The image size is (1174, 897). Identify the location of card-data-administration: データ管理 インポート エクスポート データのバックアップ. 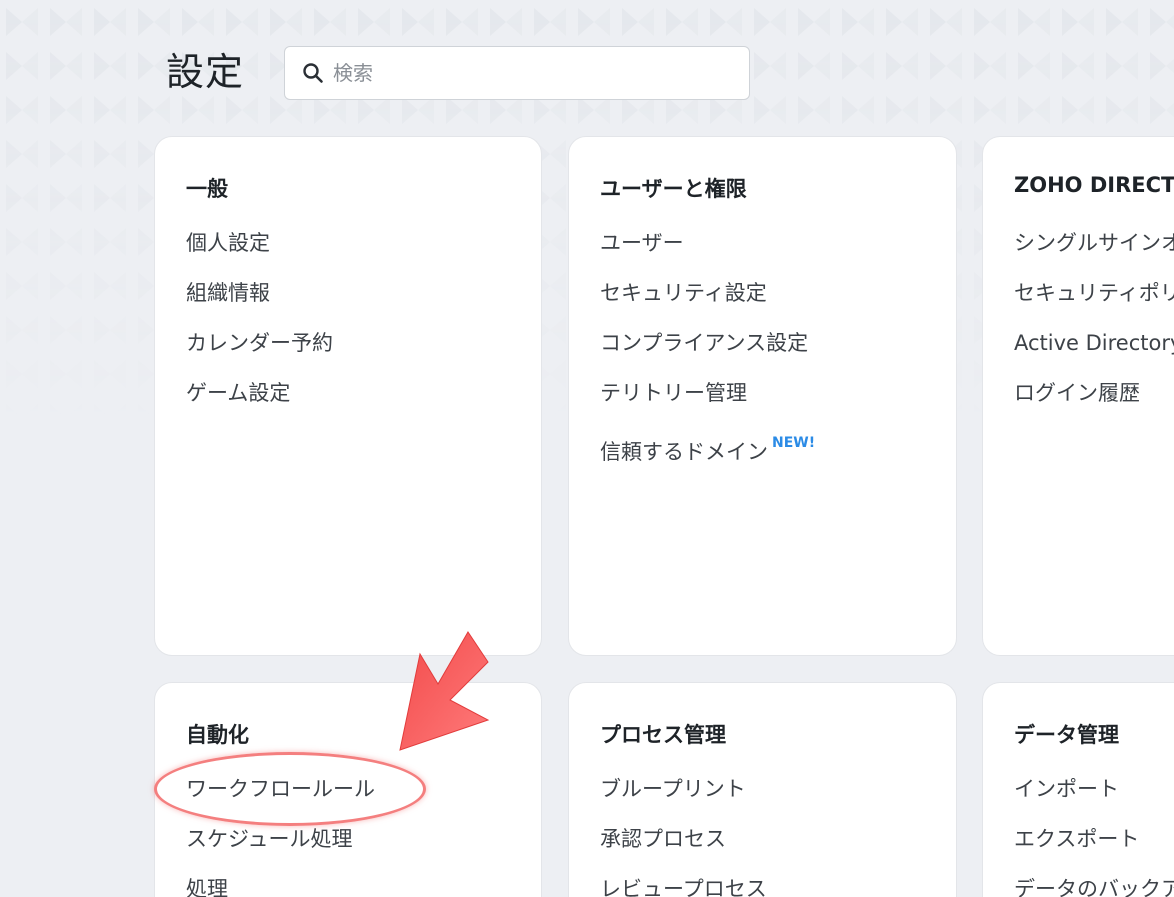
(1078, 789).